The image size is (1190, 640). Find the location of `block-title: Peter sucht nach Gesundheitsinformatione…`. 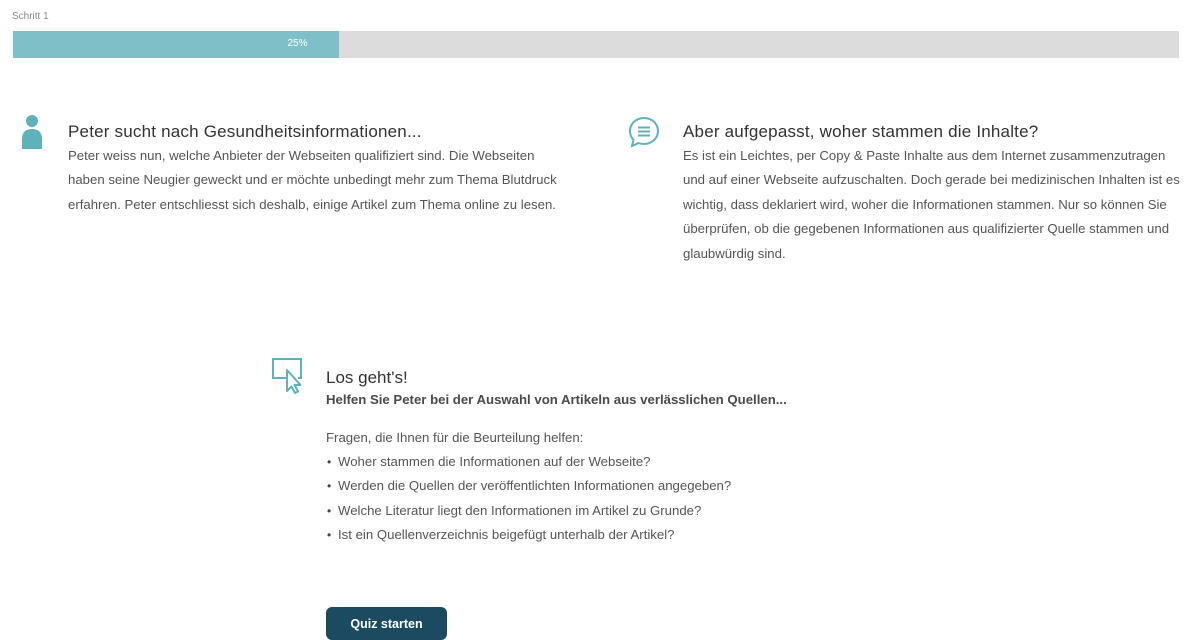

block-title: Peter sucht nach Gesundheitsinformatione… is located at coordinates (245, 131).